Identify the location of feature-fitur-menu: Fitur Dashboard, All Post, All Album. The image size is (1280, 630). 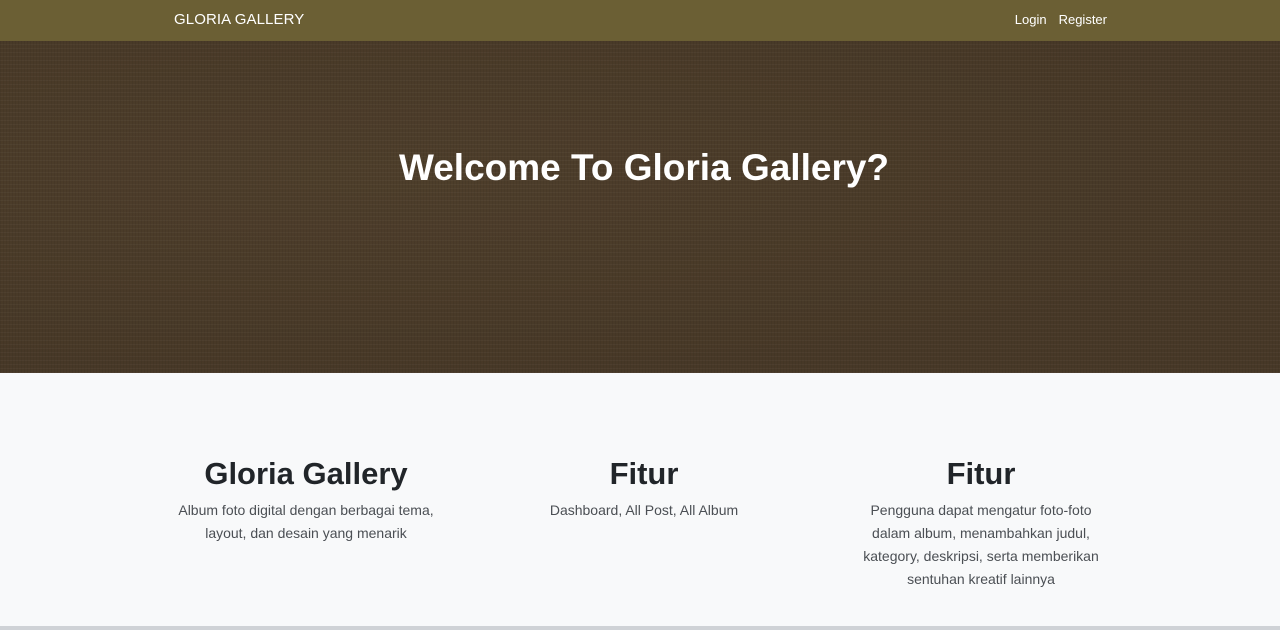
(644, 489).